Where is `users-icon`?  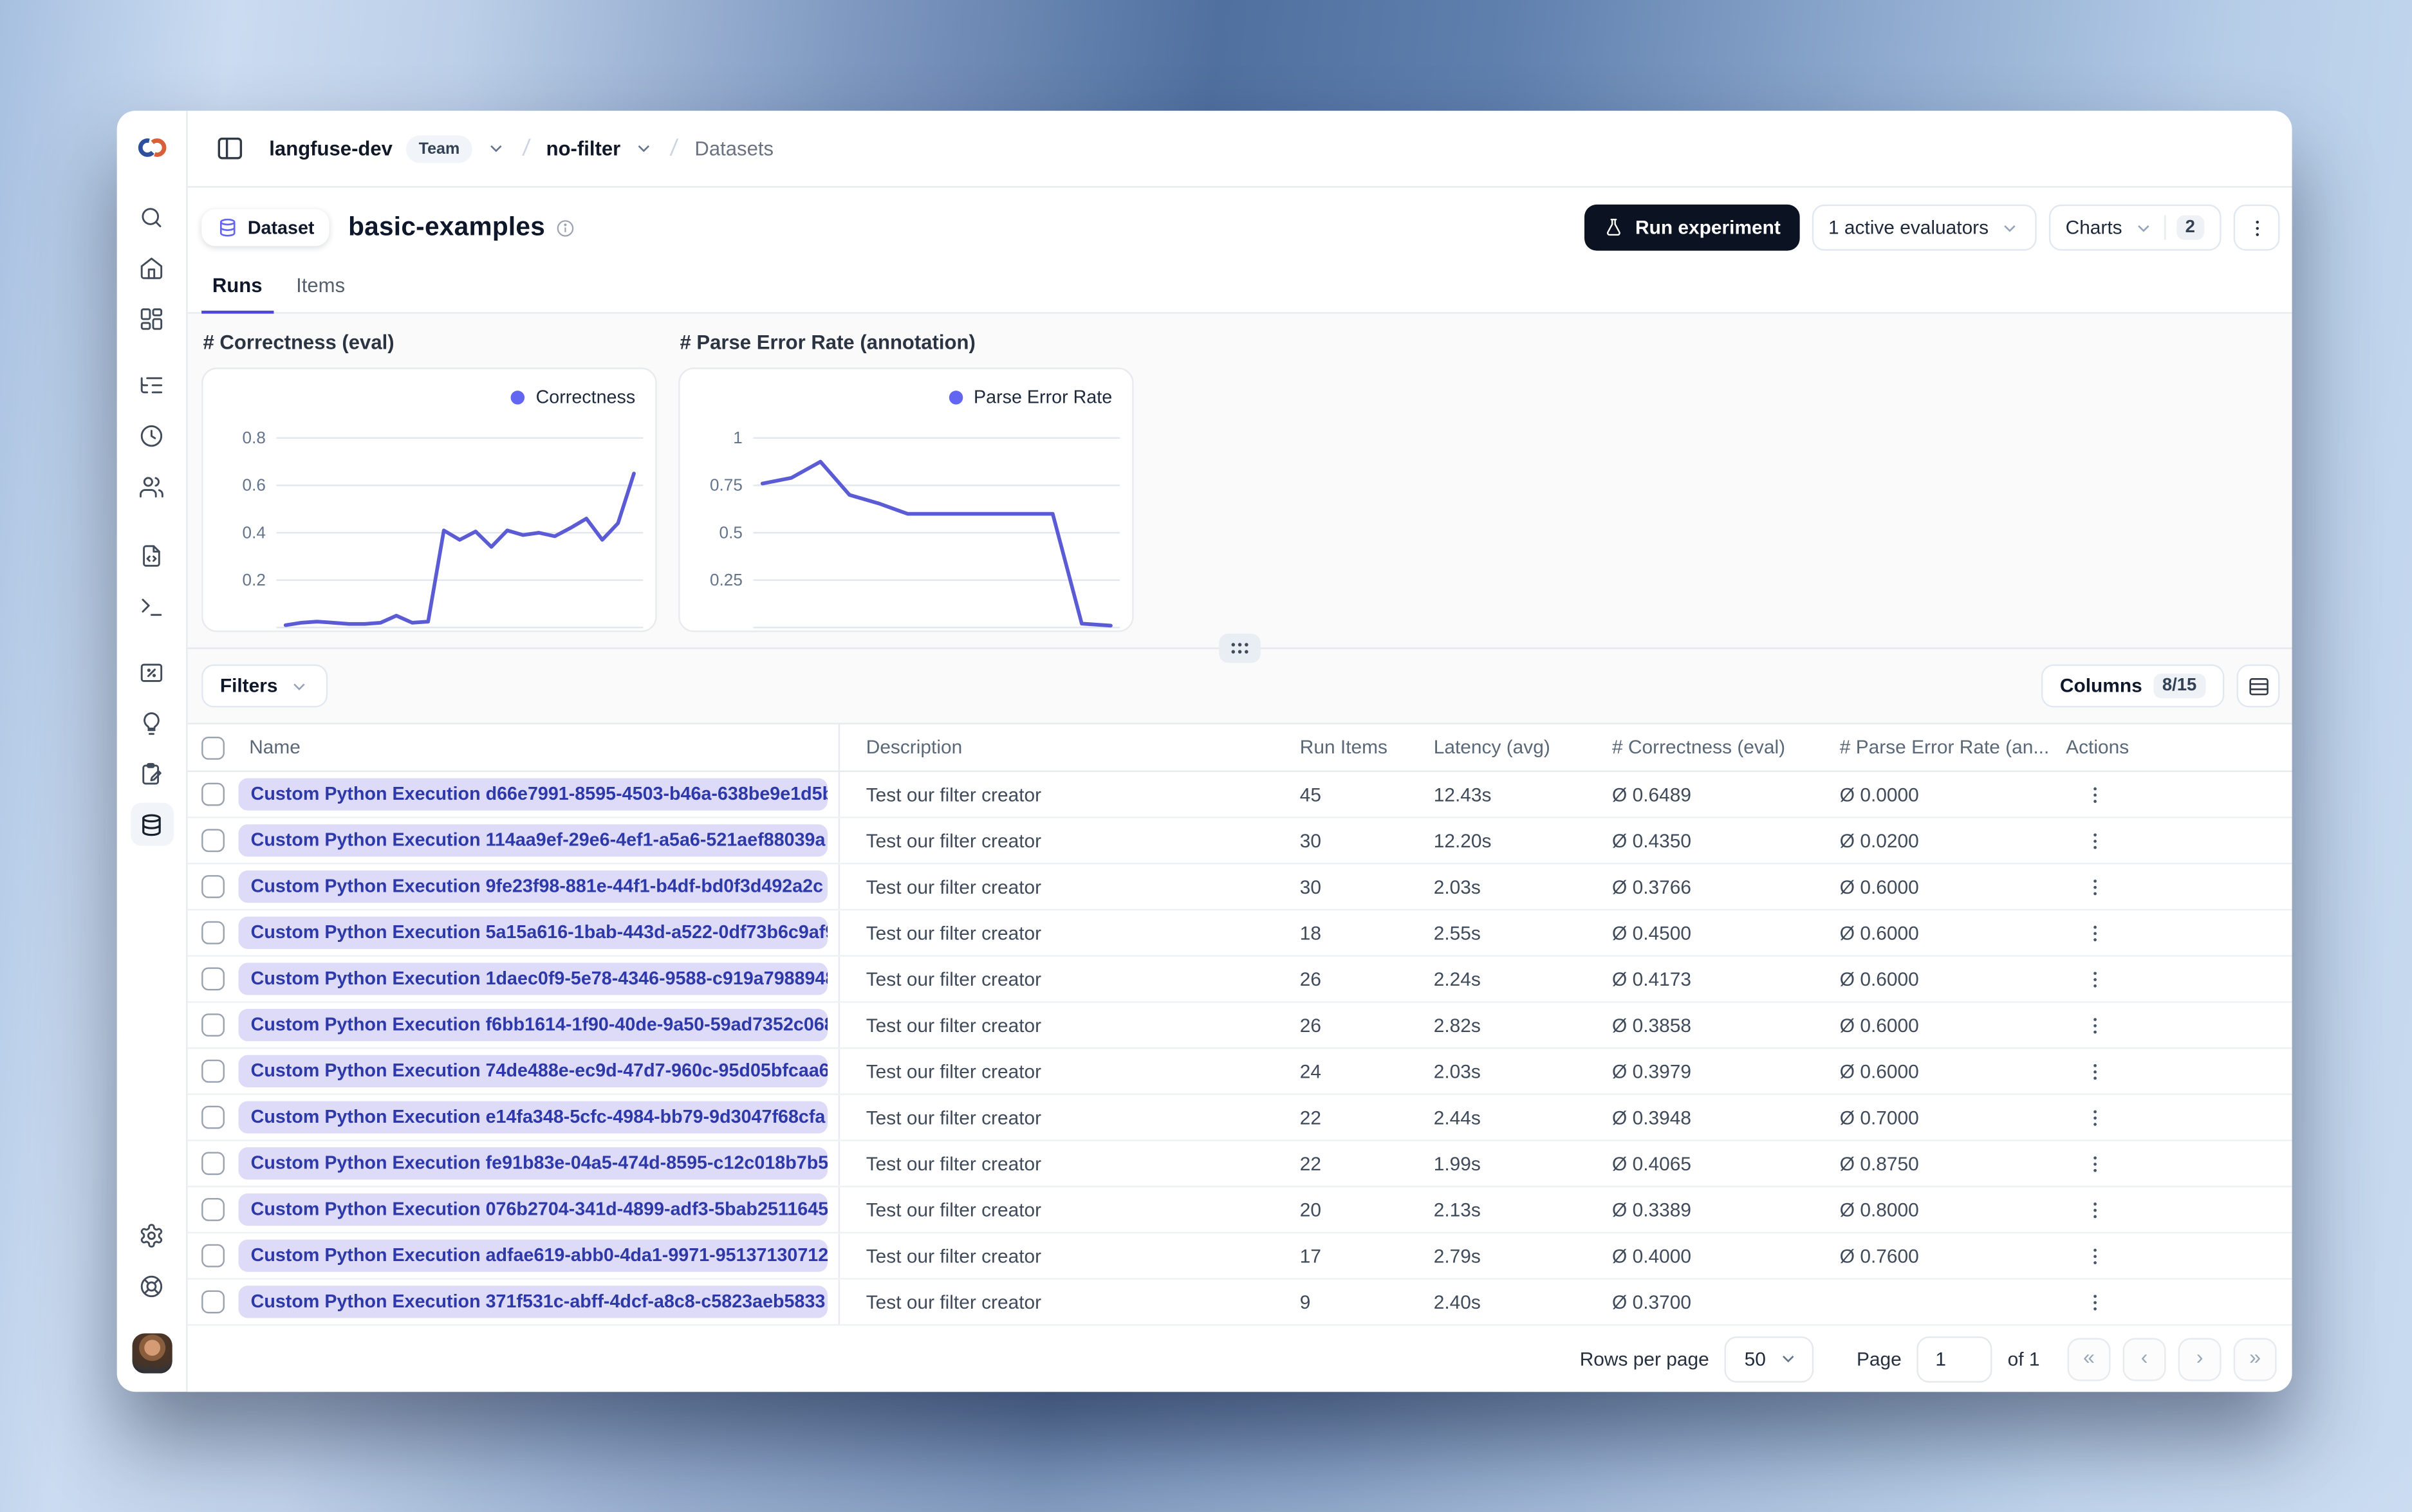 users-icon is located at coordinates (151, 486).